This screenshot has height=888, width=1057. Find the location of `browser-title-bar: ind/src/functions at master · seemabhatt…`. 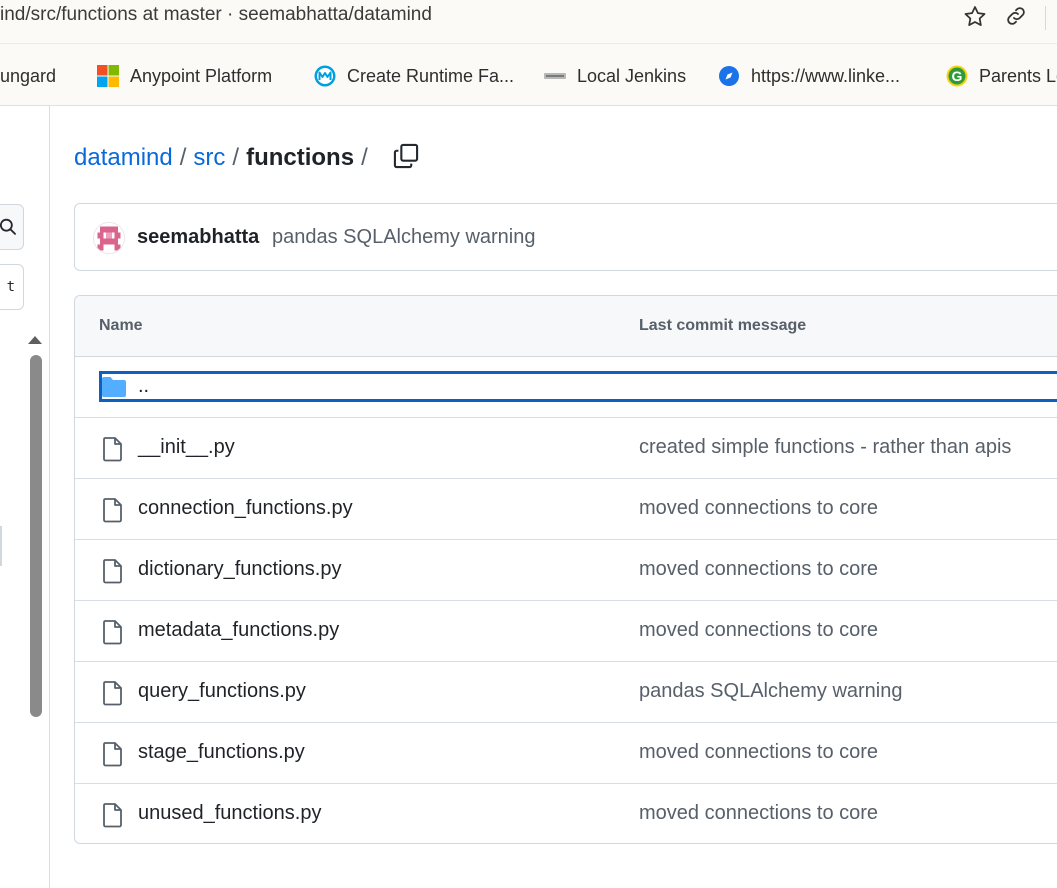

browser-title-bar: ind/src/functions at master · seemabhatt… is located at coordinates (528, 22).